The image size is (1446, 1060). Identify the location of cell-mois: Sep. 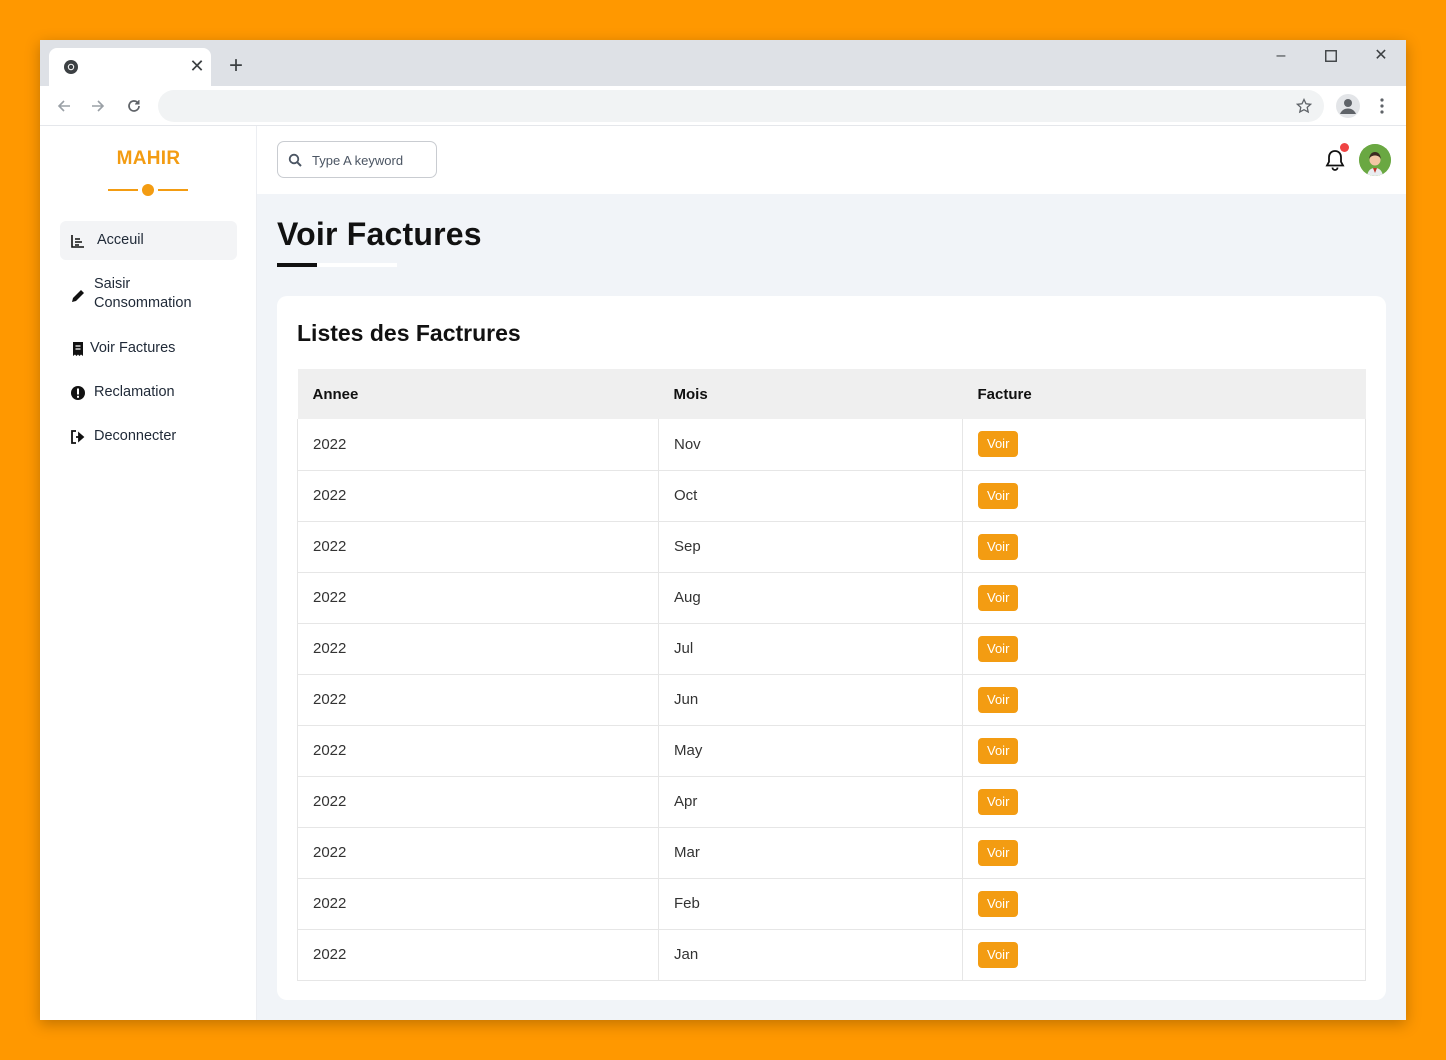
(810, 547).